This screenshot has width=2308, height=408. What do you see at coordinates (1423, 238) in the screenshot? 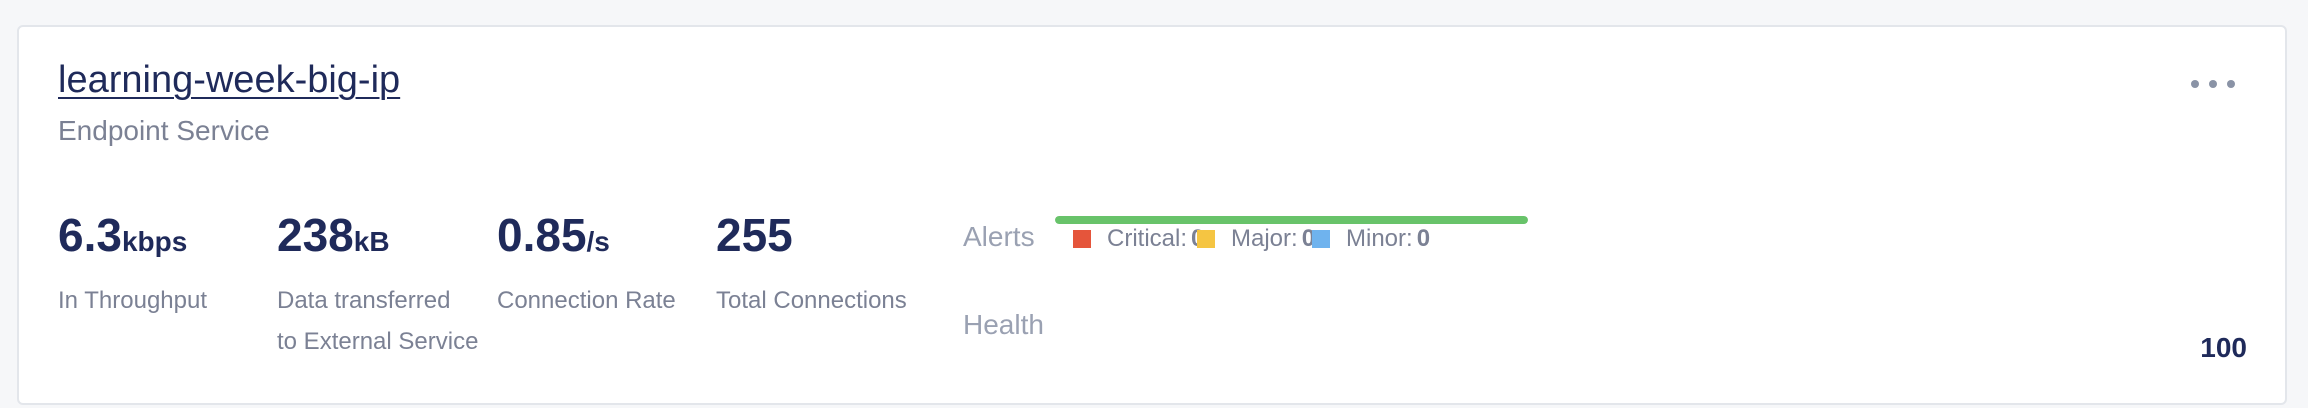
I see `alert-count: 0` at bounding box center [1423, 238].